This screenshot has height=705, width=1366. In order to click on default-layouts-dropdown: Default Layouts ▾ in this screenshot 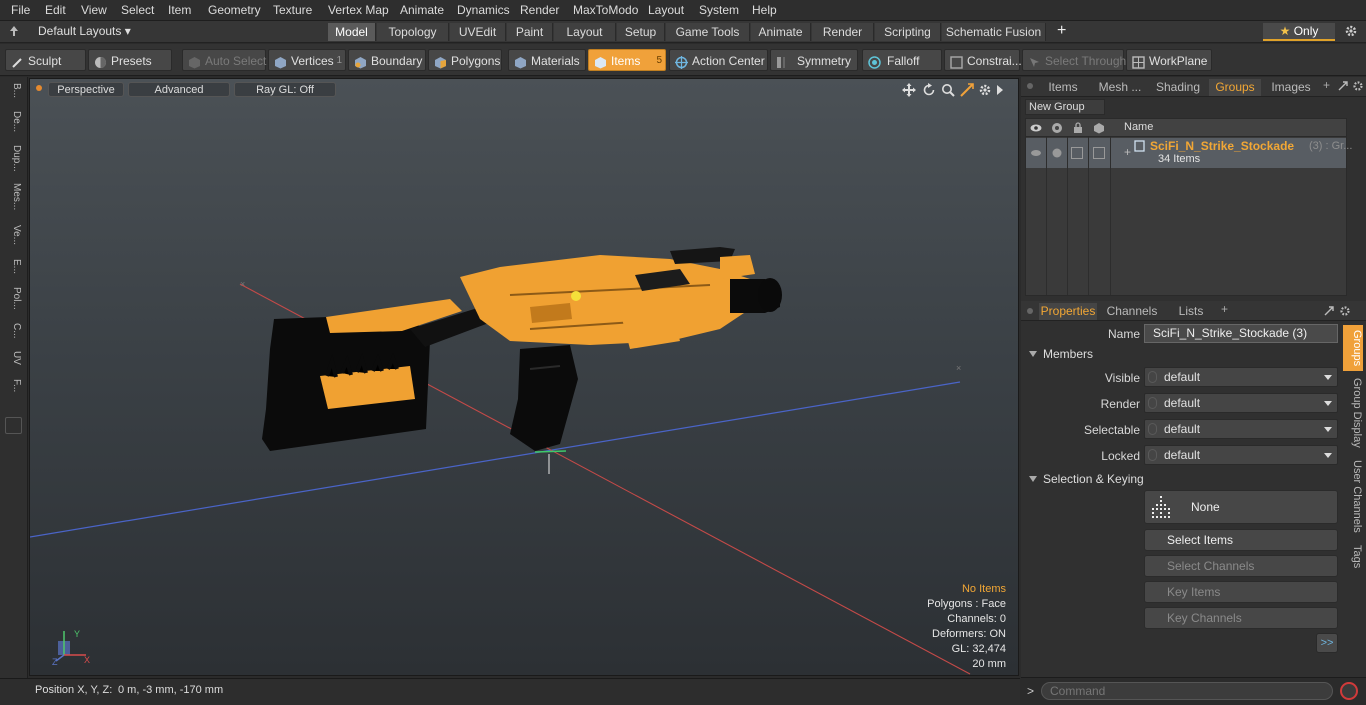, I will do `click(84, 31)`.